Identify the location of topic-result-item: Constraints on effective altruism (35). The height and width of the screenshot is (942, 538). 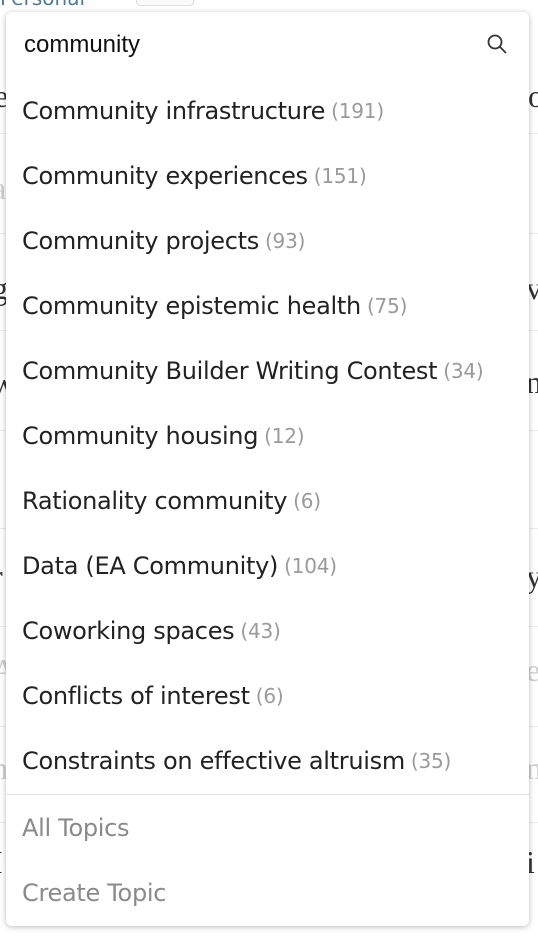
(267, 760).